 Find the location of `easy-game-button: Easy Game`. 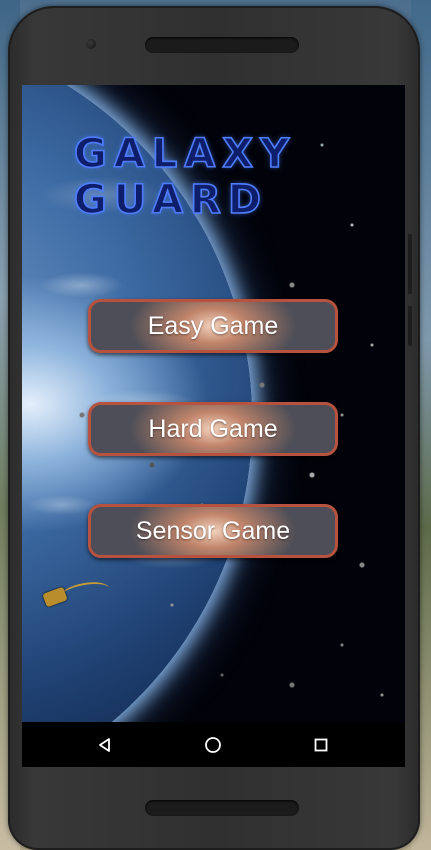

easy-game-button: Easy Game is located at coordinates (213, 326).